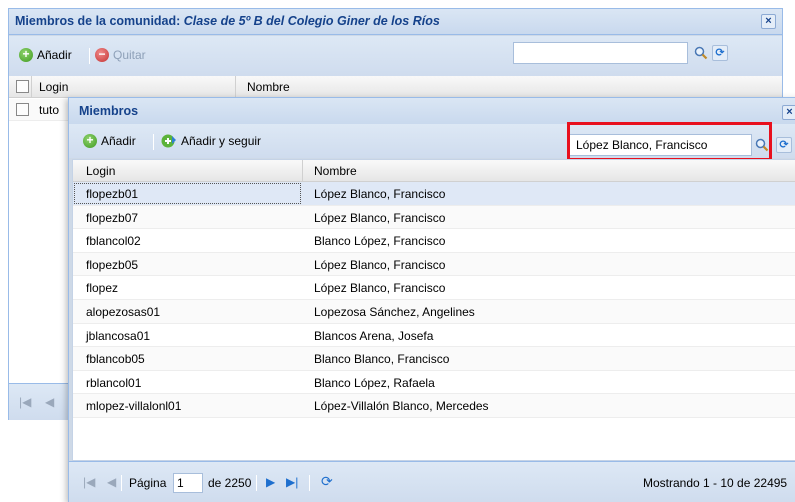 The height and width of the screenshot is (502, 795). I want to click on remove-button-label: Quitar, so click(129, 55).